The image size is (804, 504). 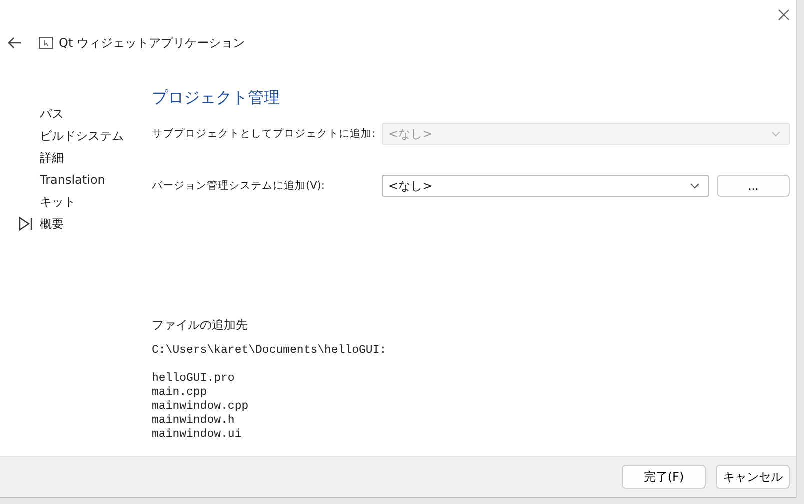 I want to click on field-label: バージョン管理システムに追加(V):, so click(x=239, y=186).